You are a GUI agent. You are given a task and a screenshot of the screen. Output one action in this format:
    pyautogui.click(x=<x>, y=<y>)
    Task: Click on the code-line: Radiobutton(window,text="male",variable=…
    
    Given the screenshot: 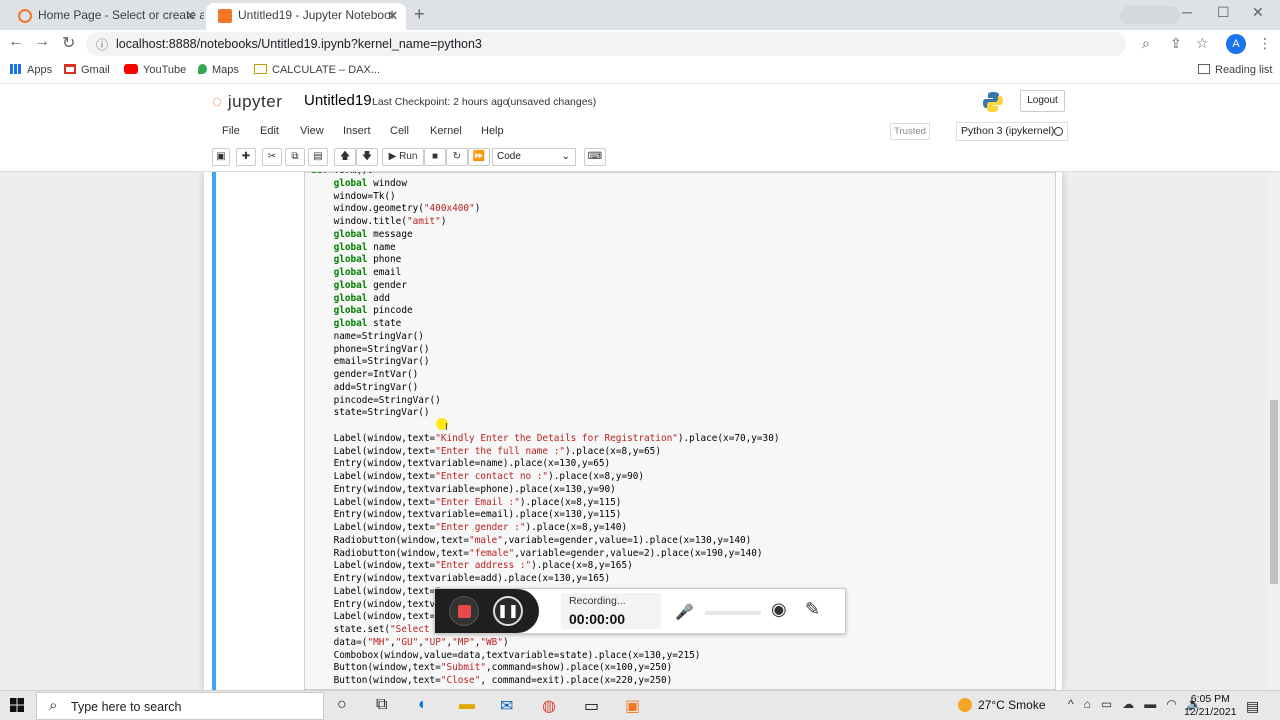 What is the action you would take?
    pyautogui.click(x=545, y=541)
    